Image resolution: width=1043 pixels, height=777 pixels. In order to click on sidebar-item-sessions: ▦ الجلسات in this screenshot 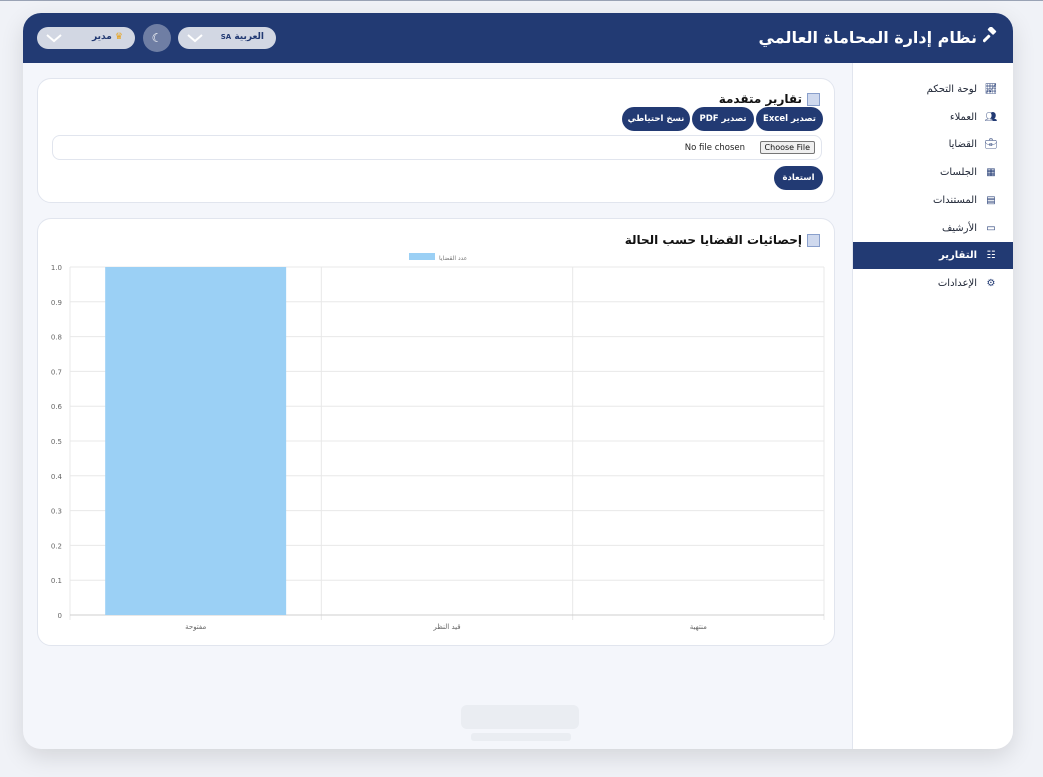, I will do `click(933, 172)`.